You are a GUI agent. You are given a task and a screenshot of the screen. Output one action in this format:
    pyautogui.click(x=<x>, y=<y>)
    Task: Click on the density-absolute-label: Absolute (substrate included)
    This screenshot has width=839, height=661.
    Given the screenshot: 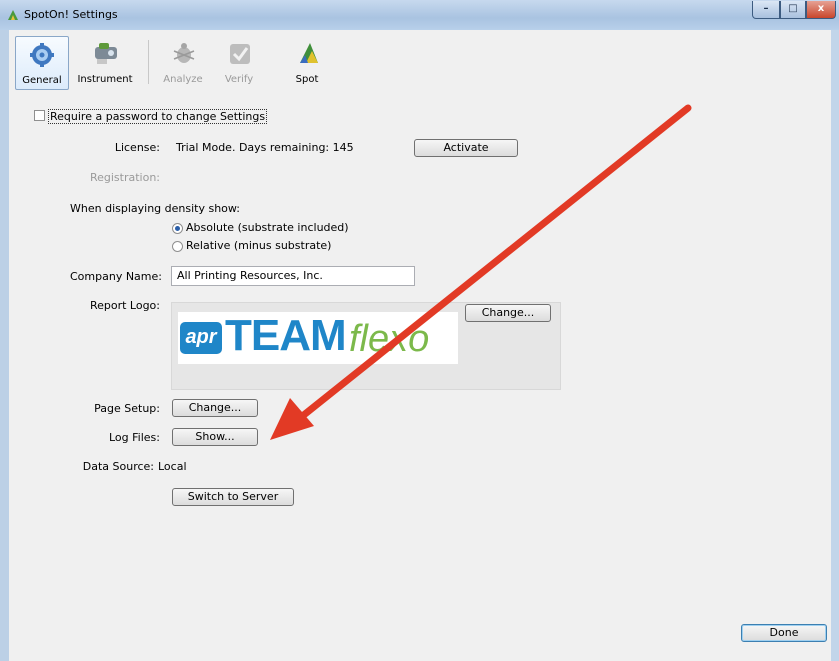 What is the action you would take?
    pyautogui.click(x=267, y=227)
    